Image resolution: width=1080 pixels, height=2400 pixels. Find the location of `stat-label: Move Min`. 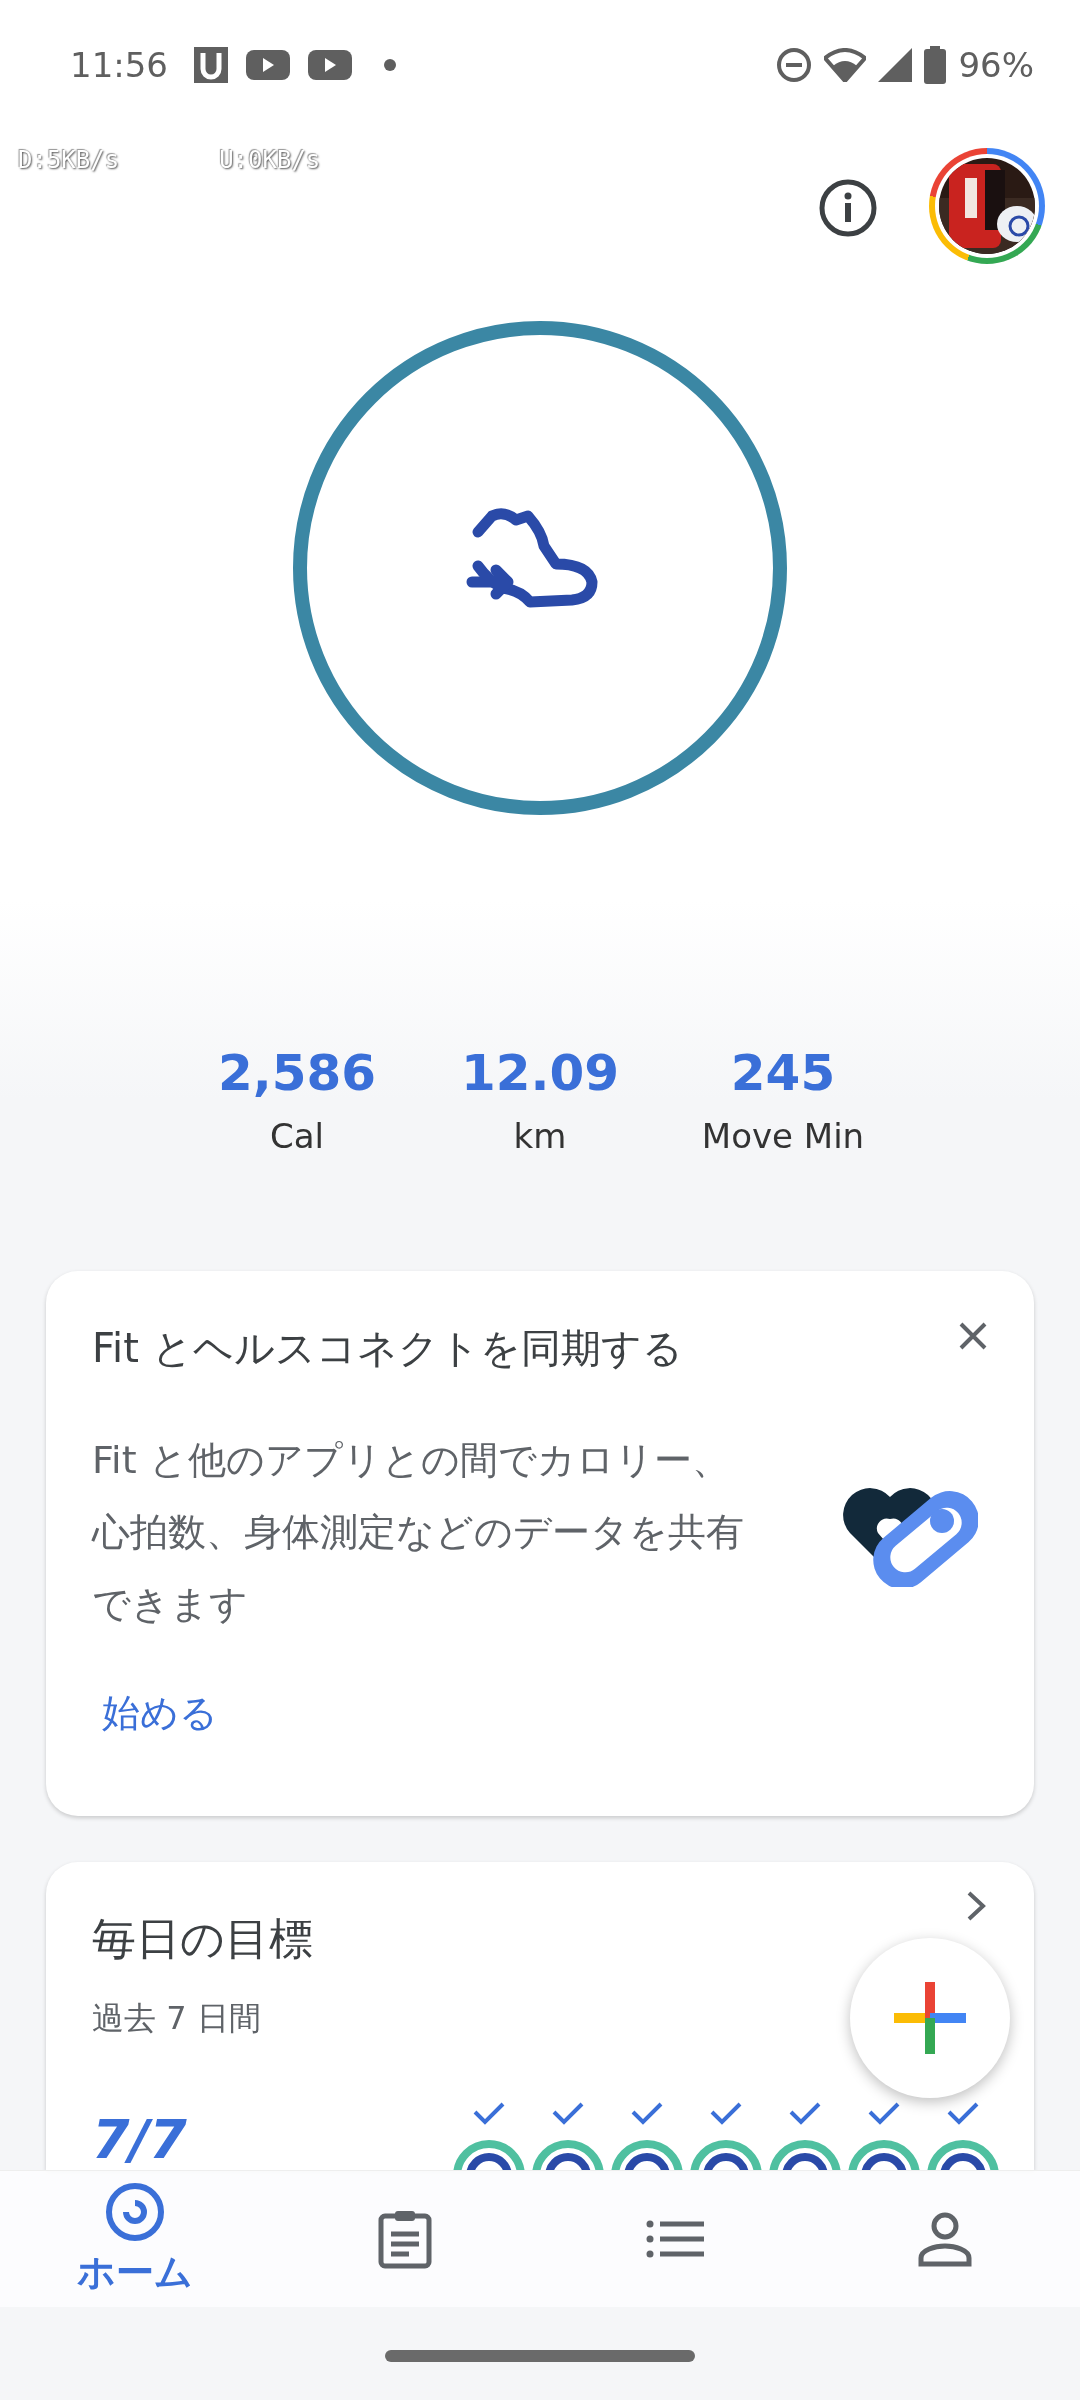

stat-label: Move Min is located at coordinates (783, 1136).